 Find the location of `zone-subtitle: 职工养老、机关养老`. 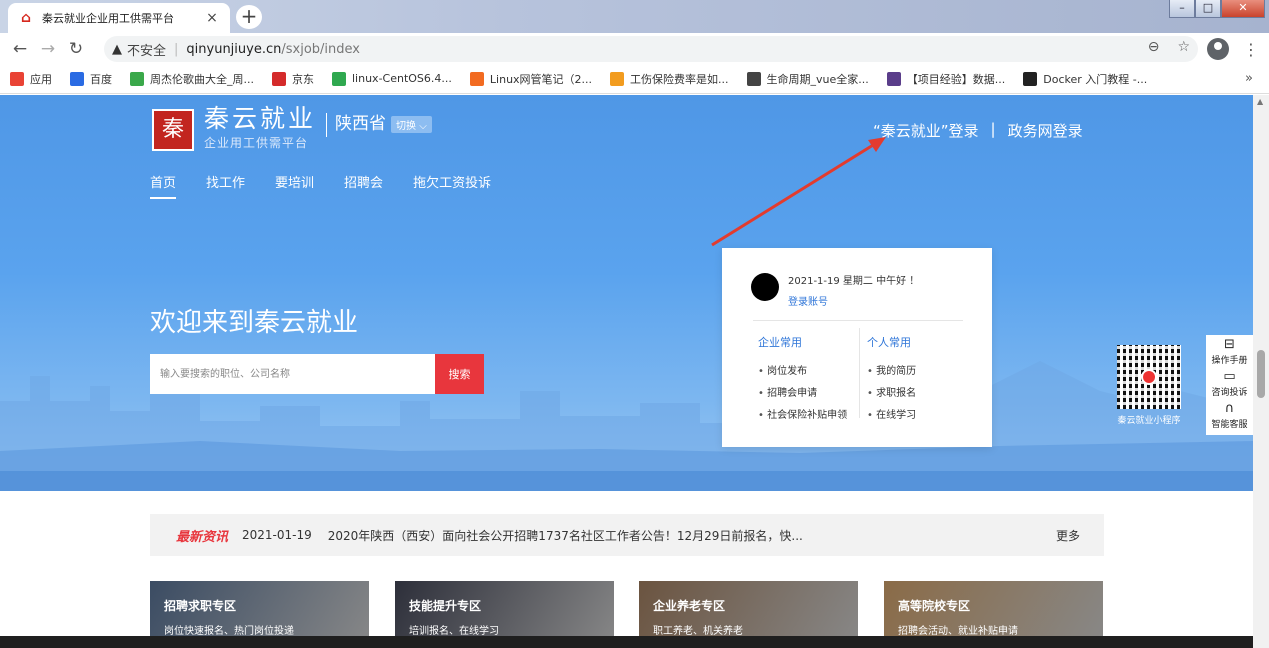

zone-subtitle: 职工养老、机关养老 is located at coordinates (698, 631).